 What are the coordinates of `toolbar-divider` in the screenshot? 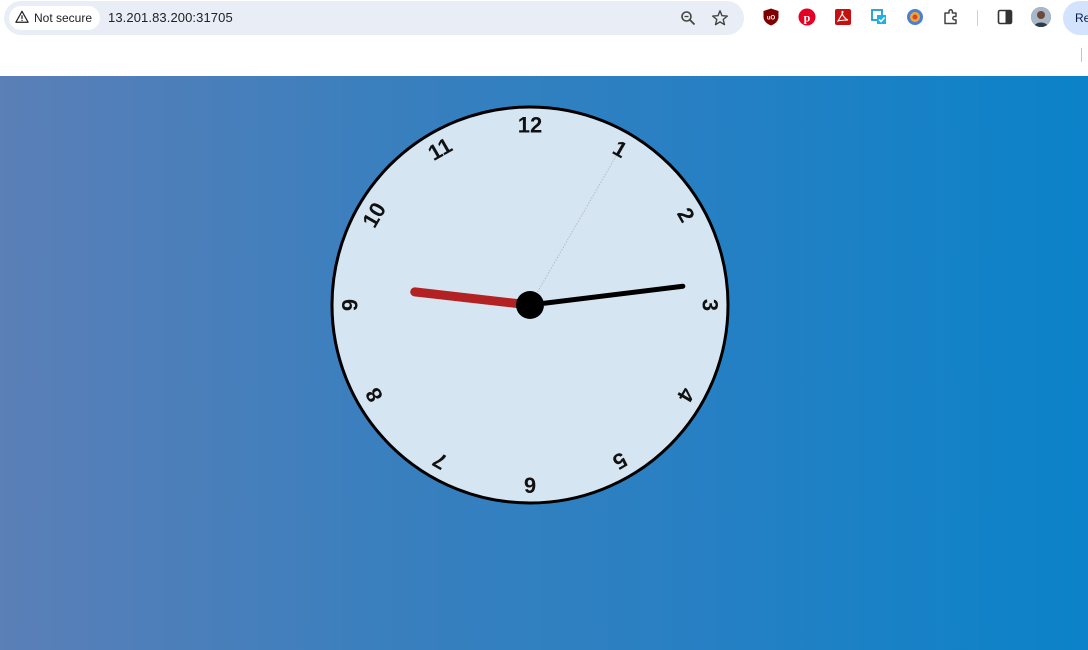 It's located at (977, 18).